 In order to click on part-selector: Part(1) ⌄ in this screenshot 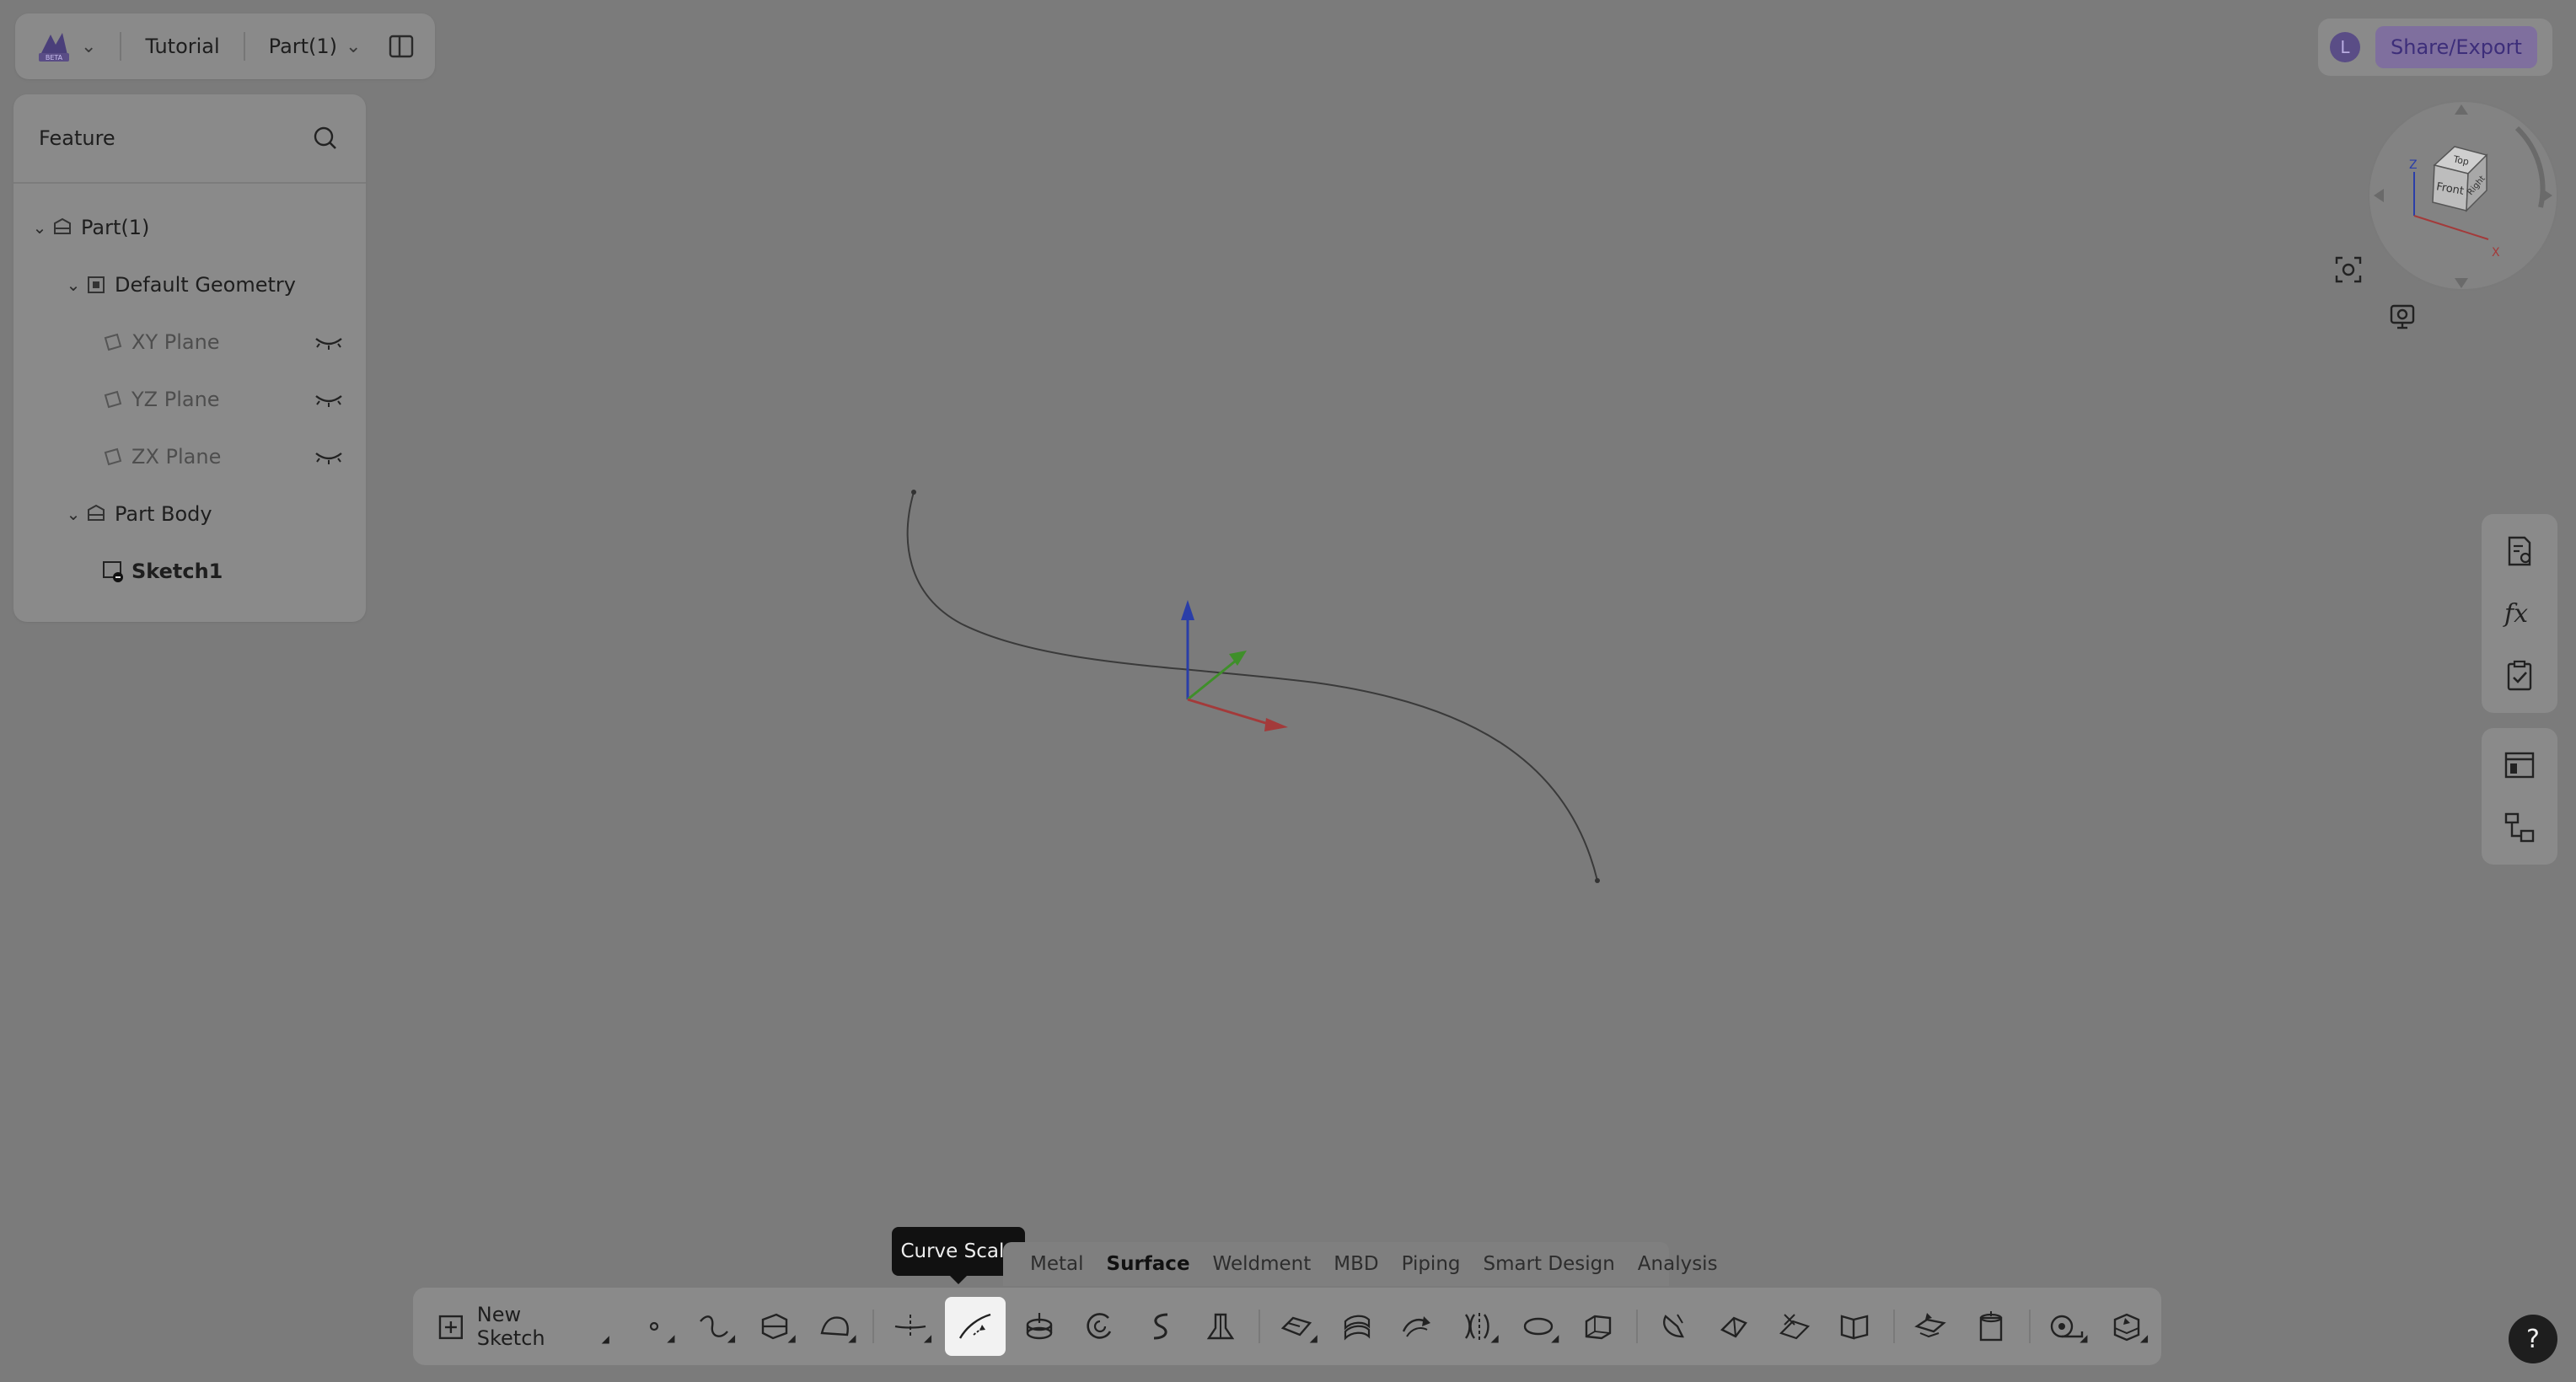, I will do `click(315, 46)`.